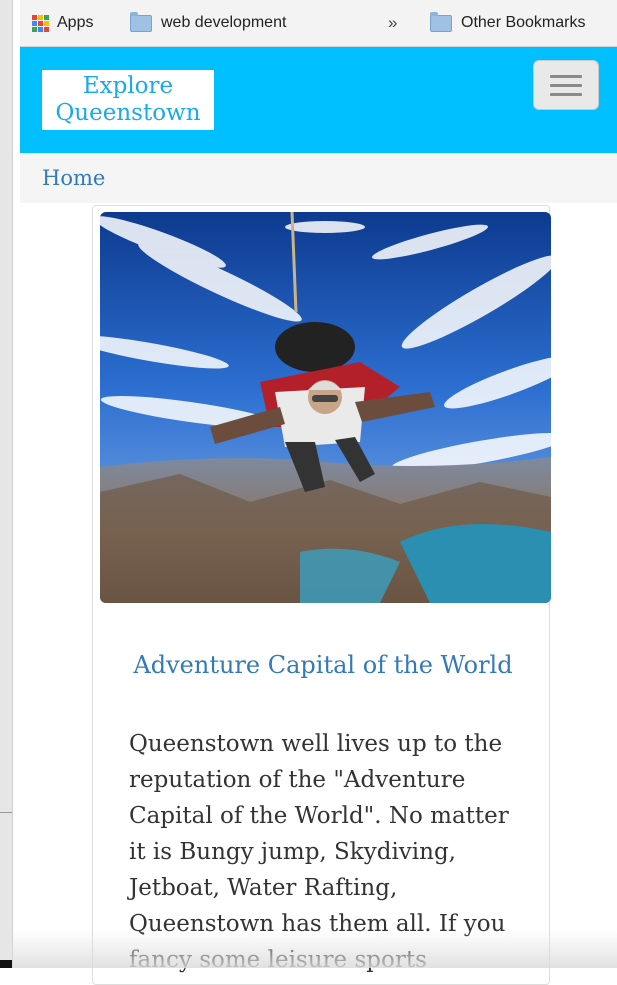 Image resolution: width=617 pixels, height=985 pixels. Describe the element at coordinates (6, 484) in the screenshot. I see `page-left-edge` at that location.